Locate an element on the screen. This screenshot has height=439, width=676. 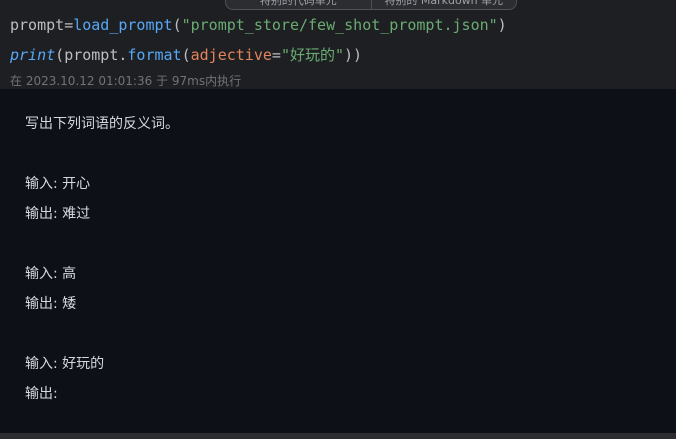
output-line: 写出下列词语的反义词。 is located at coordinates (102, 124).